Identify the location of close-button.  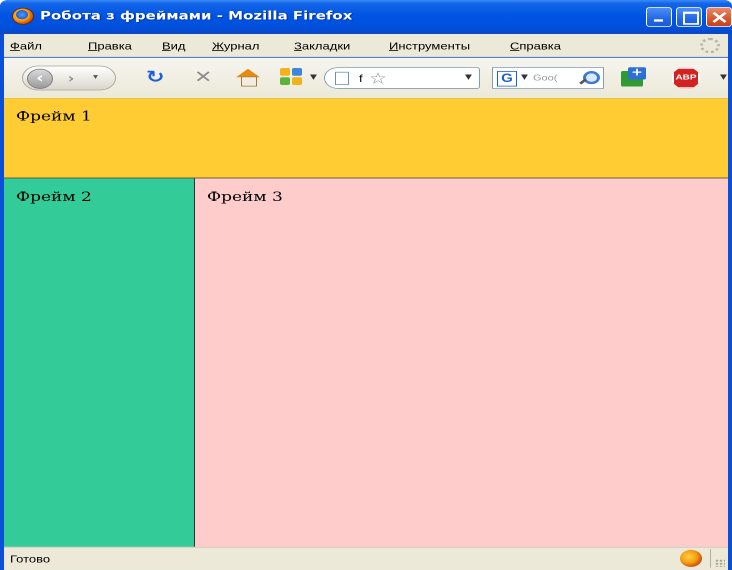
(719, 17).